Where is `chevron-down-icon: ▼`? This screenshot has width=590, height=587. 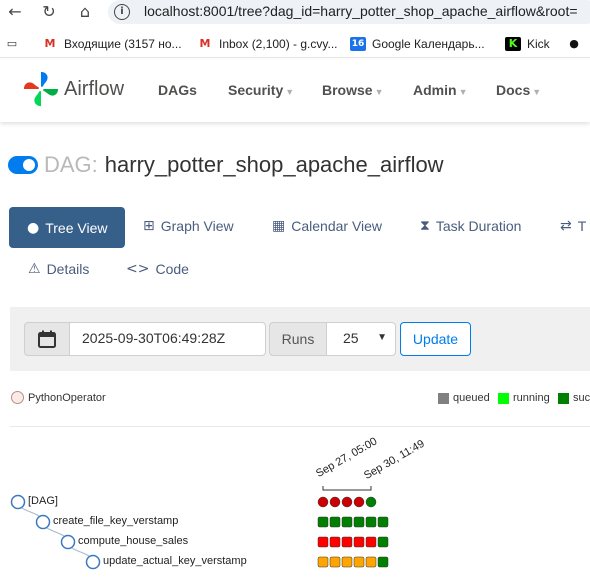 chevron-down-icon: ▼ is located at coordinates (382, 337).